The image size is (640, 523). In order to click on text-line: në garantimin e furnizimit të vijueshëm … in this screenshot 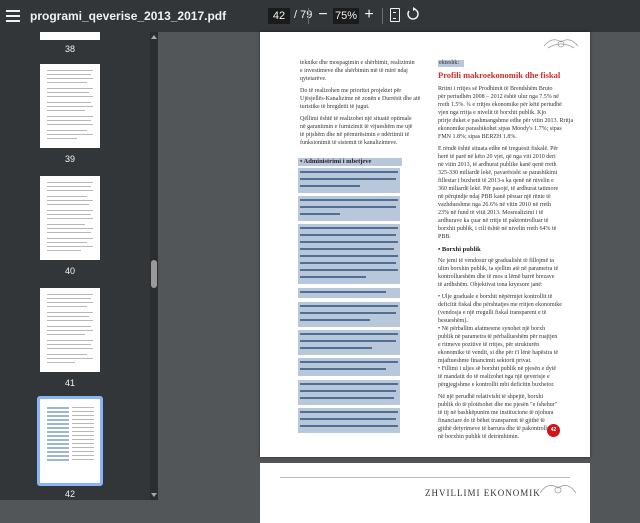, I will do `click(356, 127)`.